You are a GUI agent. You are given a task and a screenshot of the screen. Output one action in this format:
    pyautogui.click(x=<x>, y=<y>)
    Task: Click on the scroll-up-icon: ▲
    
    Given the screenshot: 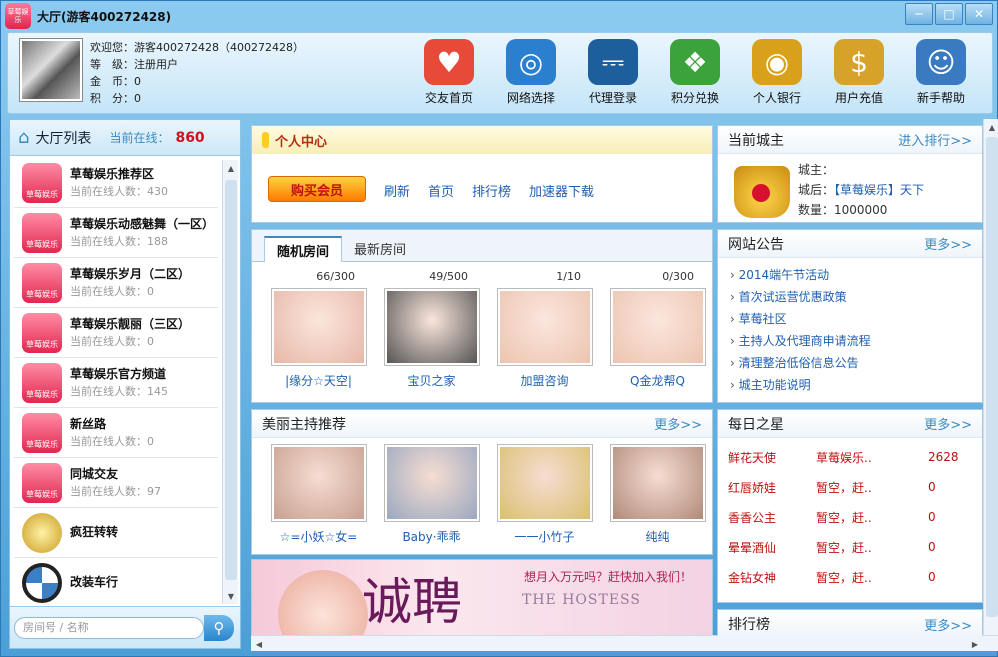 What is the action you would take?
    pyautogui.click(x=231, y=168)
    